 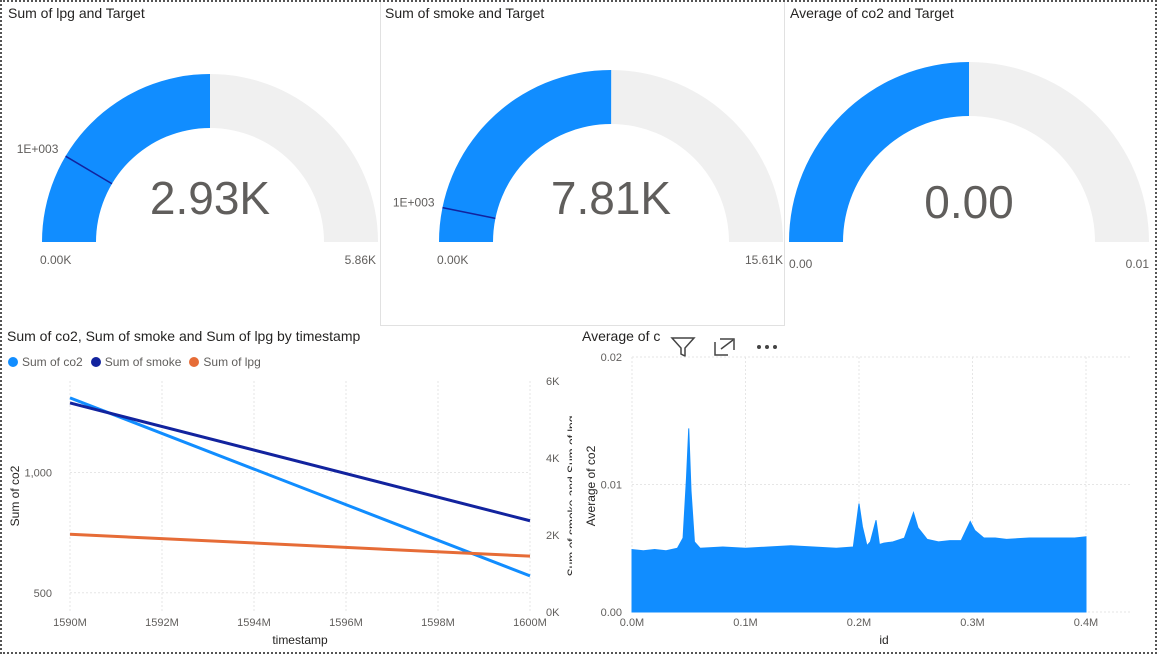 What do you see at coordinates (553, 382) in the screenshot?
I see `y2-tick-label: 6K` at bounding box center [553, 382].